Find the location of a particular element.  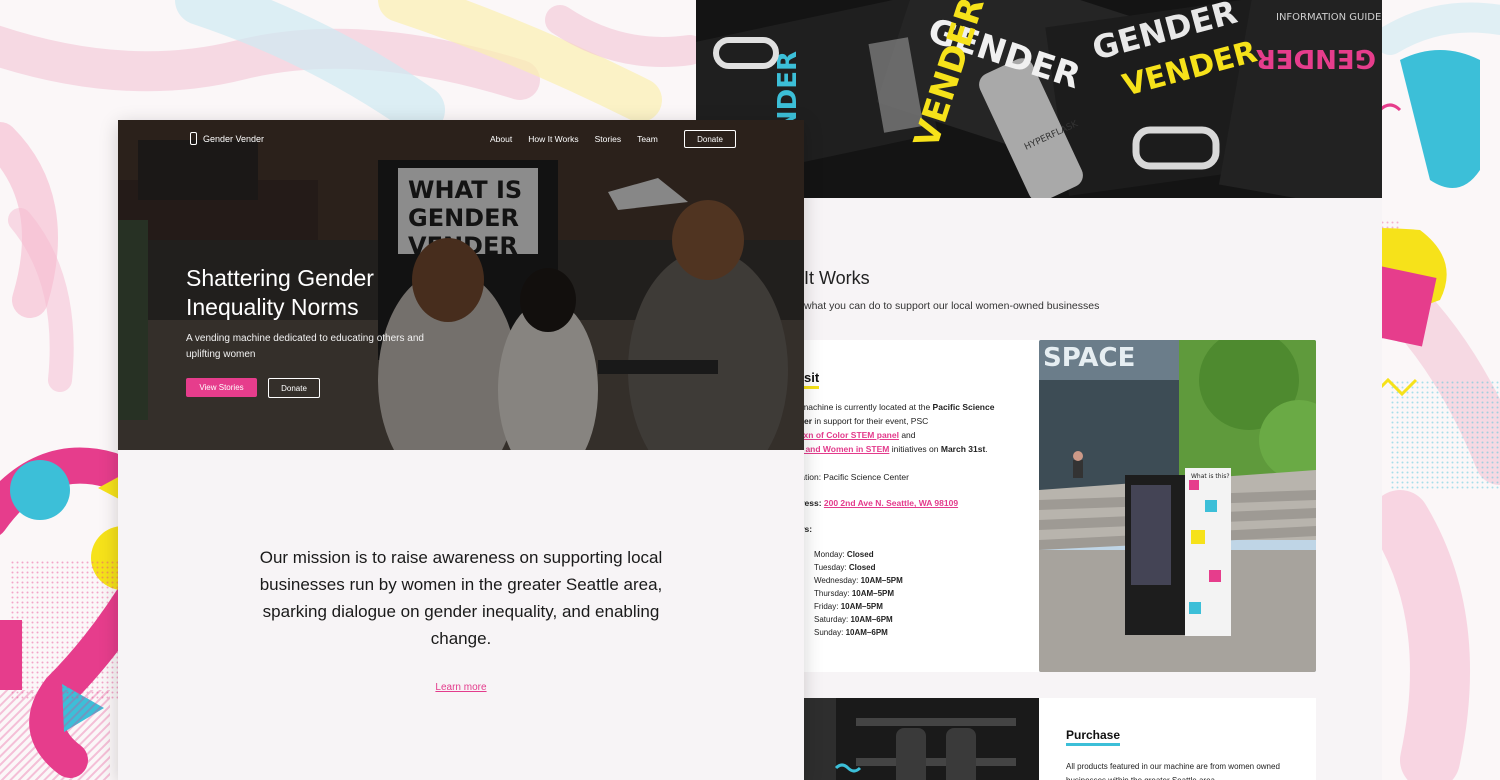

nav-links: About How It Works Stories Team is located at coordinates (574, 139).